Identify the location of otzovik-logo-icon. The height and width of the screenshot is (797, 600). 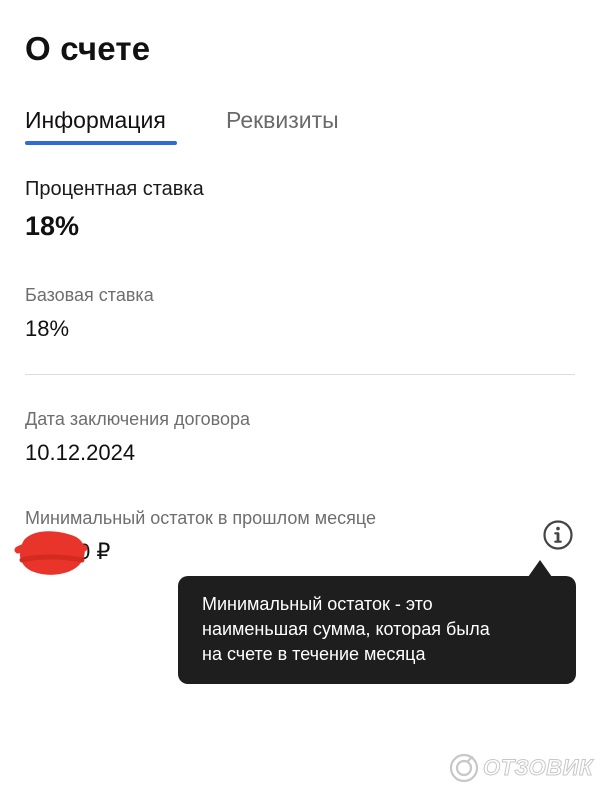
(464, 768).